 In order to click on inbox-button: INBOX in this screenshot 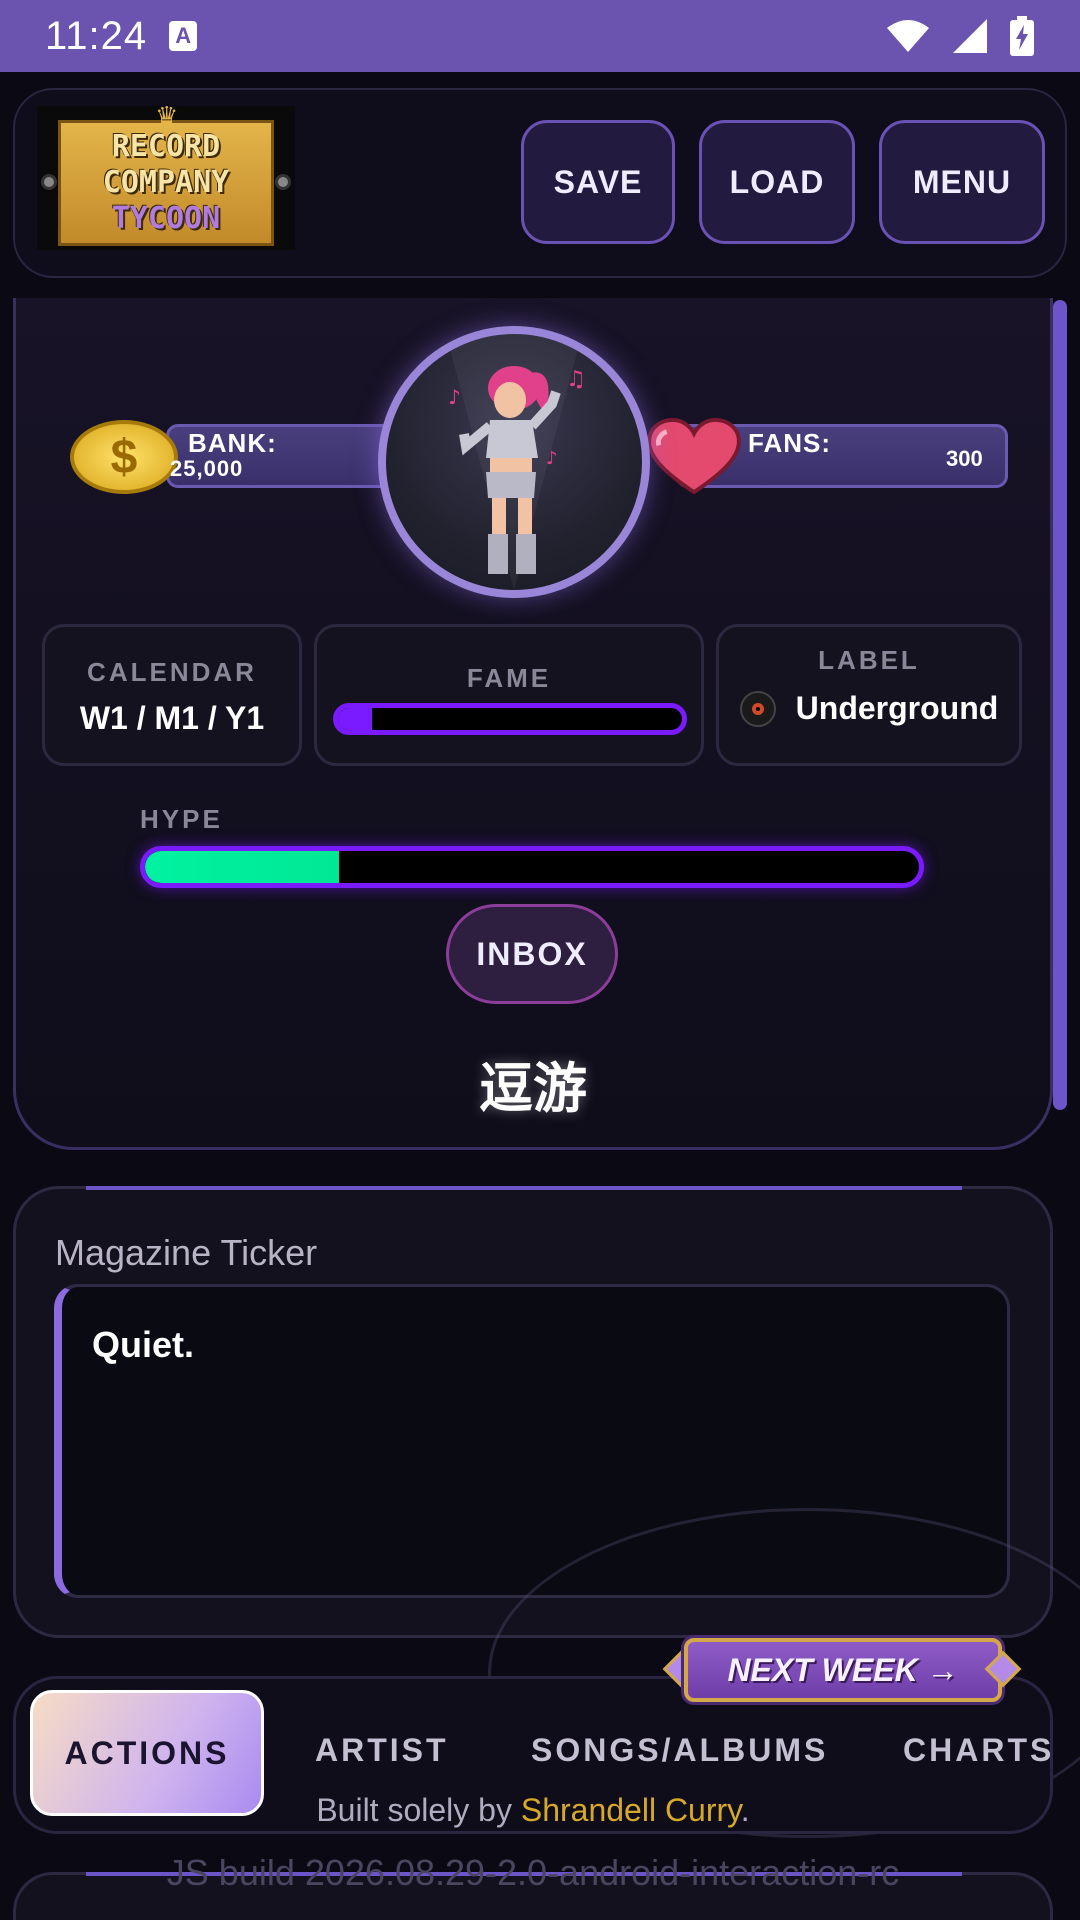, I will do `click(532, 954)`.